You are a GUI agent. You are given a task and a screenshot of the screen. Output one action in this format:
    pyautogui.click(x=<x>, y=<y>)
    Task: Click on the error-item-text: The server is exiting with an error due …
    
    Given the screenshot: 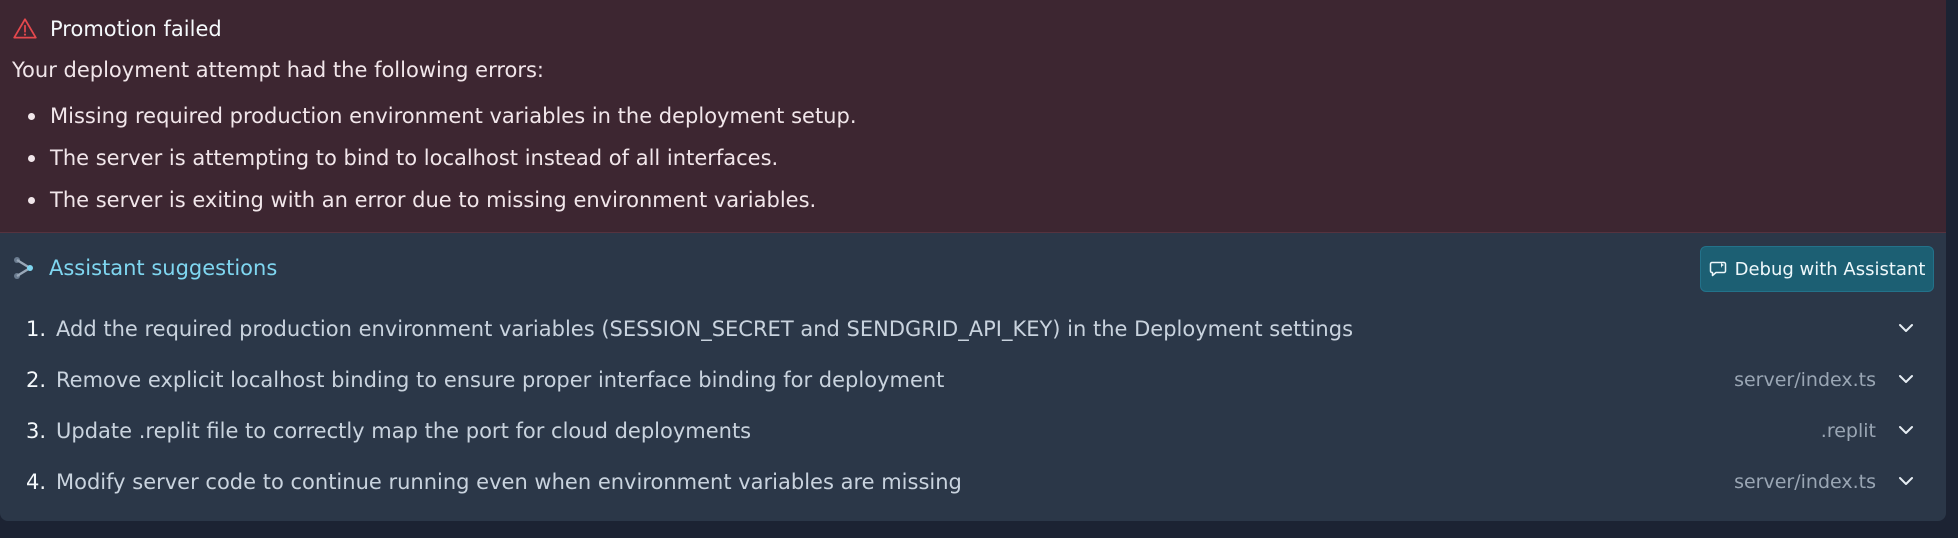 What is the action you would take?
    pyautogui.click(x=433, y=200)
    